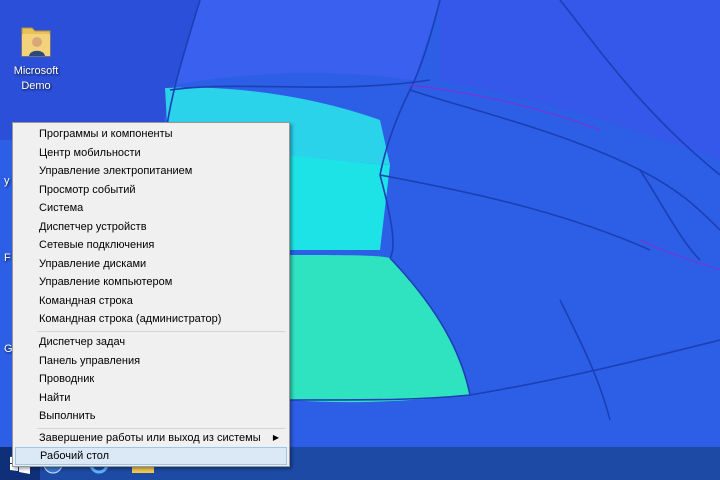 The height and width of the screenshot is (480, 720). I want to click on menu-item-shutdown-signout: Завершение работы или выход из системы ▶, so click(151, 438).